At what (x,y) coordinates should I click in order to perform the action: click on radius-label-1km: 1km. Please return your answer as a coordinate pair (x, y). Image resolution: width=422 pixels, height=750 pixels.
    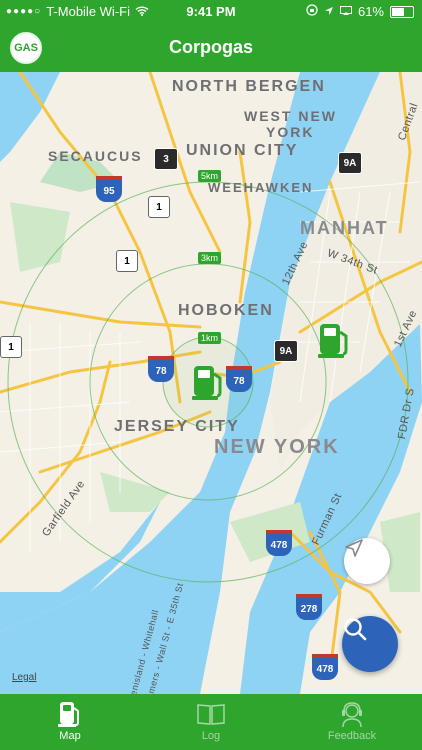
    Looking at the image, I should click on (210, 338).